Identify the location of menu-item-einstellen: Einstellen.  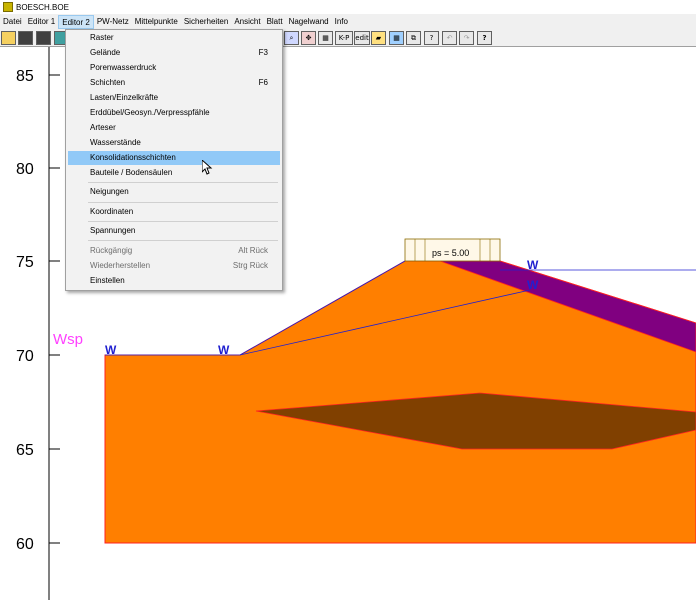
(174, 281).